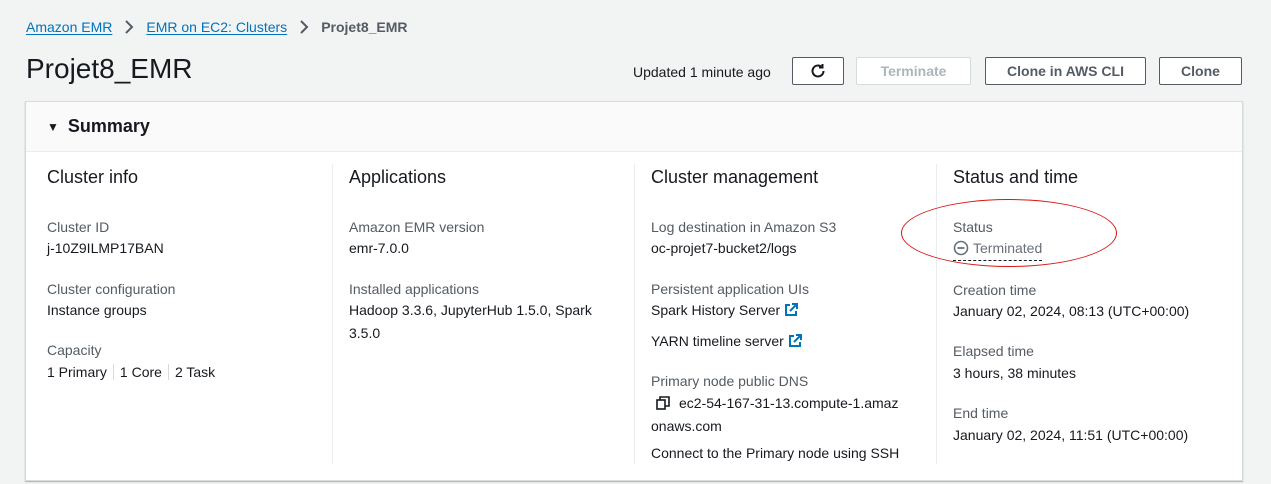  What do you see at coordinates (77, 372) in the screenshot?
I see `capacity-primary: 1 Primary` at bounding box center [77, 372].